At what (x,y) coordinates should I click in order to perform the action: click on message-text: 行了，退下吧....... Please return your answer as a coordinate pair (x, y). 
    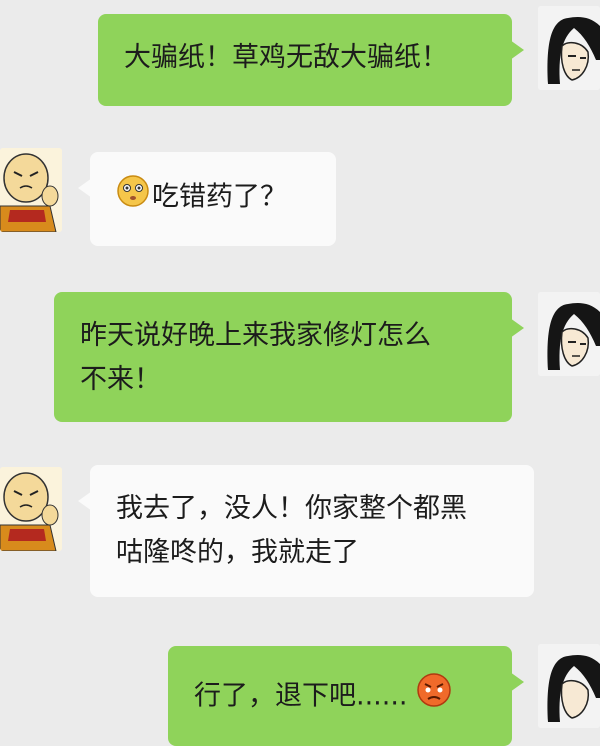
    Looking at the image, I should click on (301, 696).